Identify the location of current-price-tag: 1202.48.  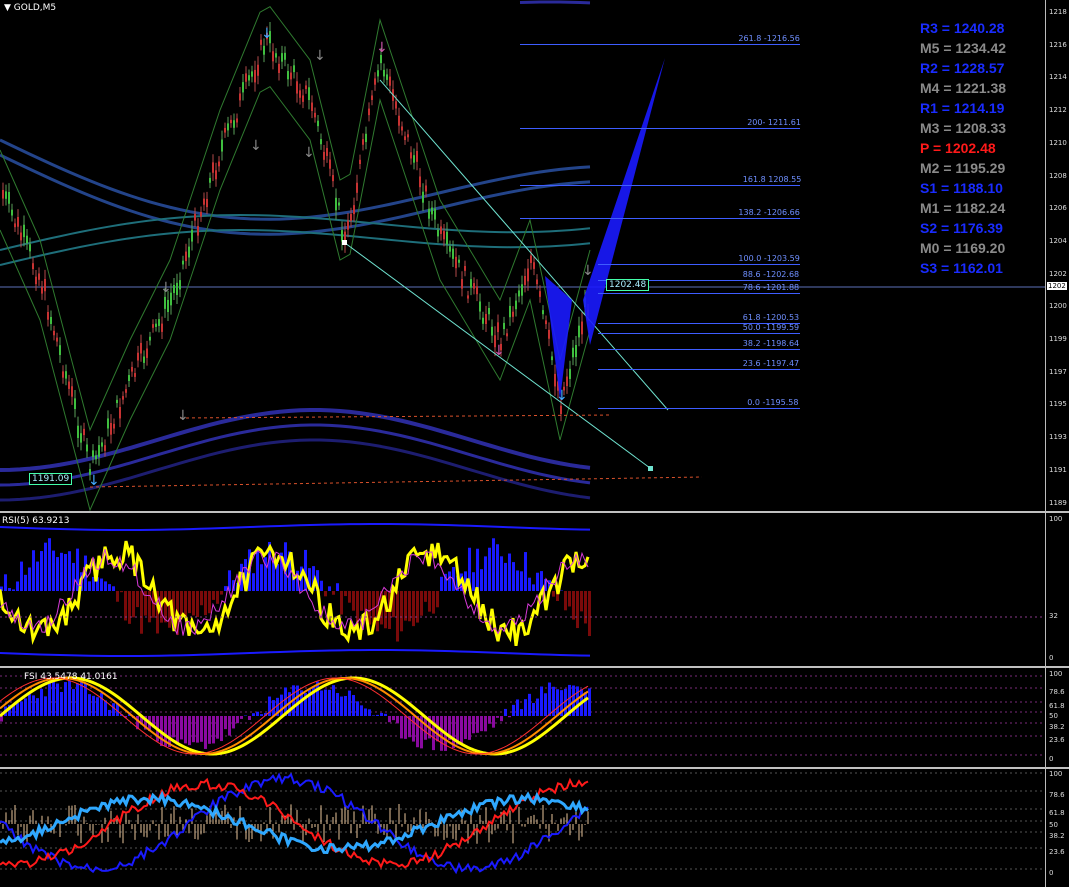
(628, 285).